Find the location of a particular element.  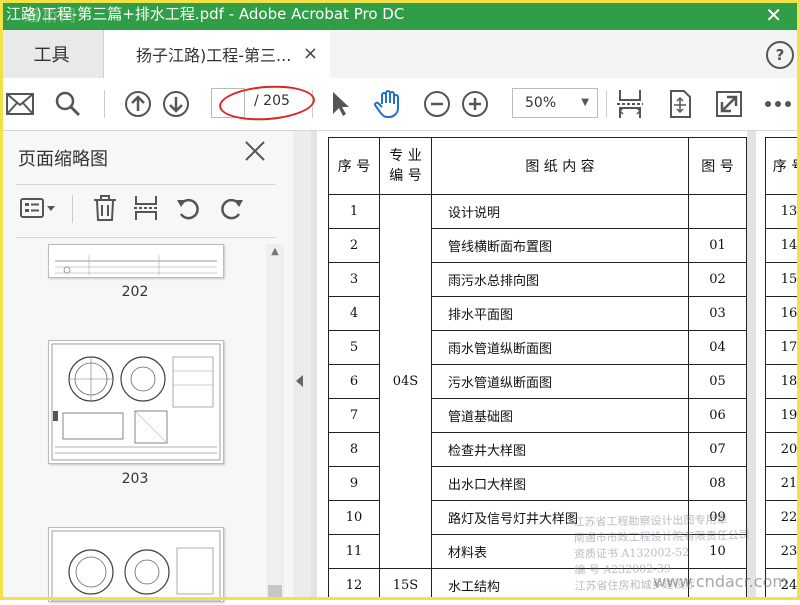

header-code: 专 业 编 号 is located at coordinates (406, 166).